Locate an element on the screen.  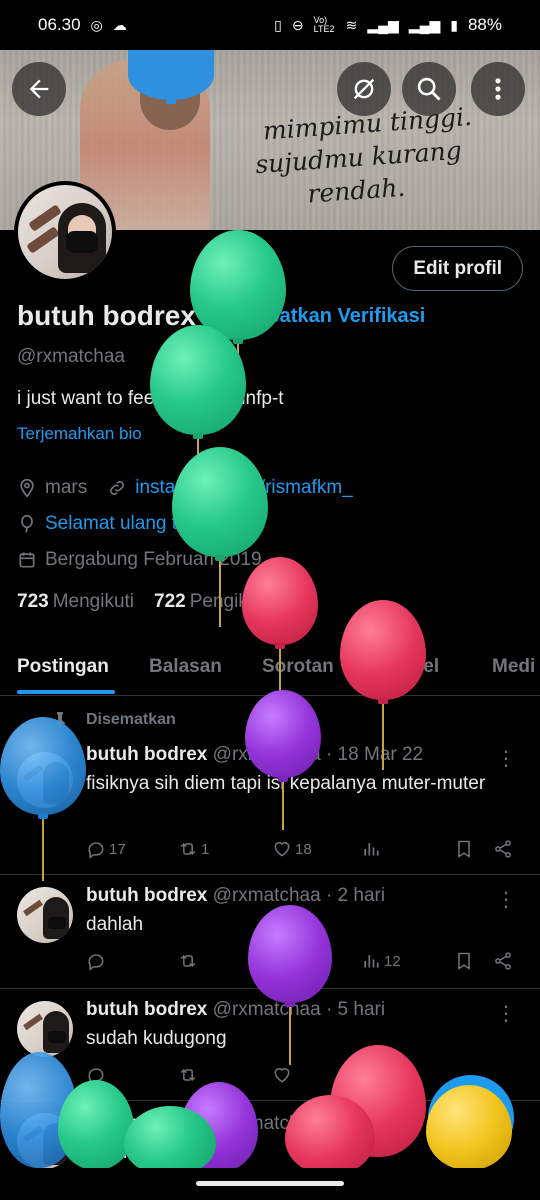
meta-row-joined: Bergabung Februari 2019 is located at coordinates (139, 560).